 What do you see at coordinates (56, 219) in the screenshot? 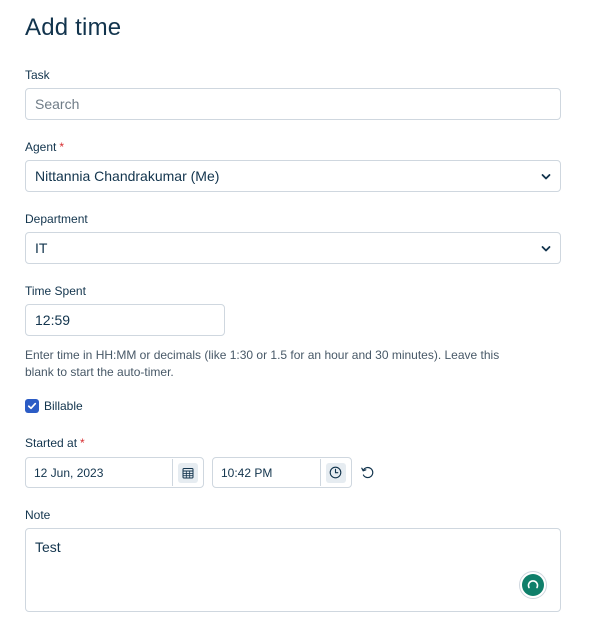
I see `department-label: Department` at bounding box center [56, 219].